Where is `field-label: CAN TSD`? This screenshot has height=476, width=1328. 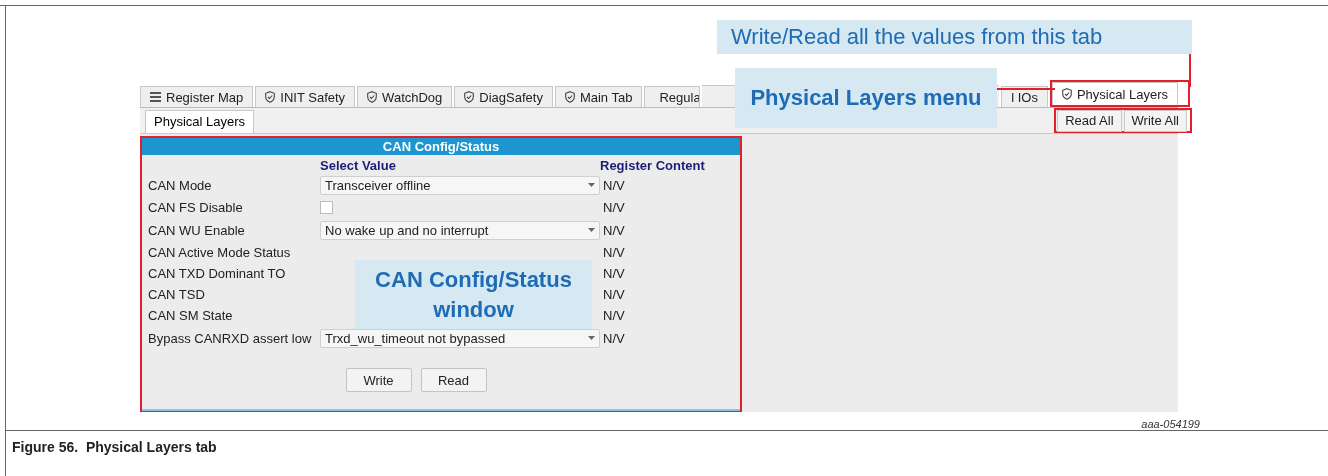 field-label: CAN TSD is located at coordinates (177, 294).